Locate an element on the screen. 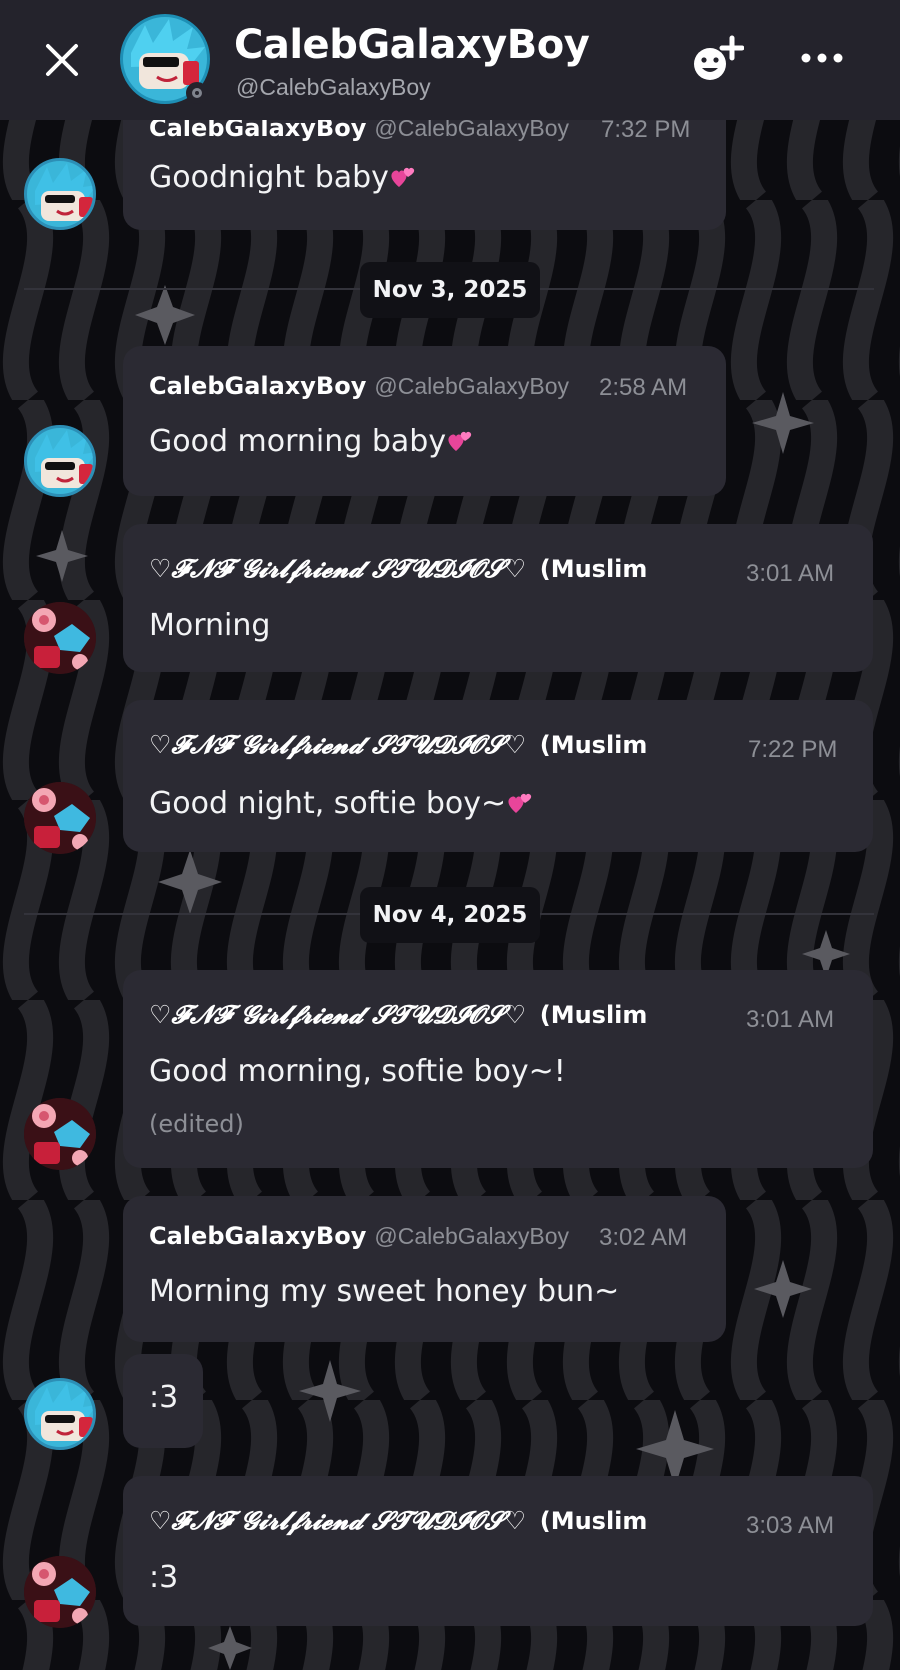  message-text-content: Goodnight baby is located at coordinates (269, 177).